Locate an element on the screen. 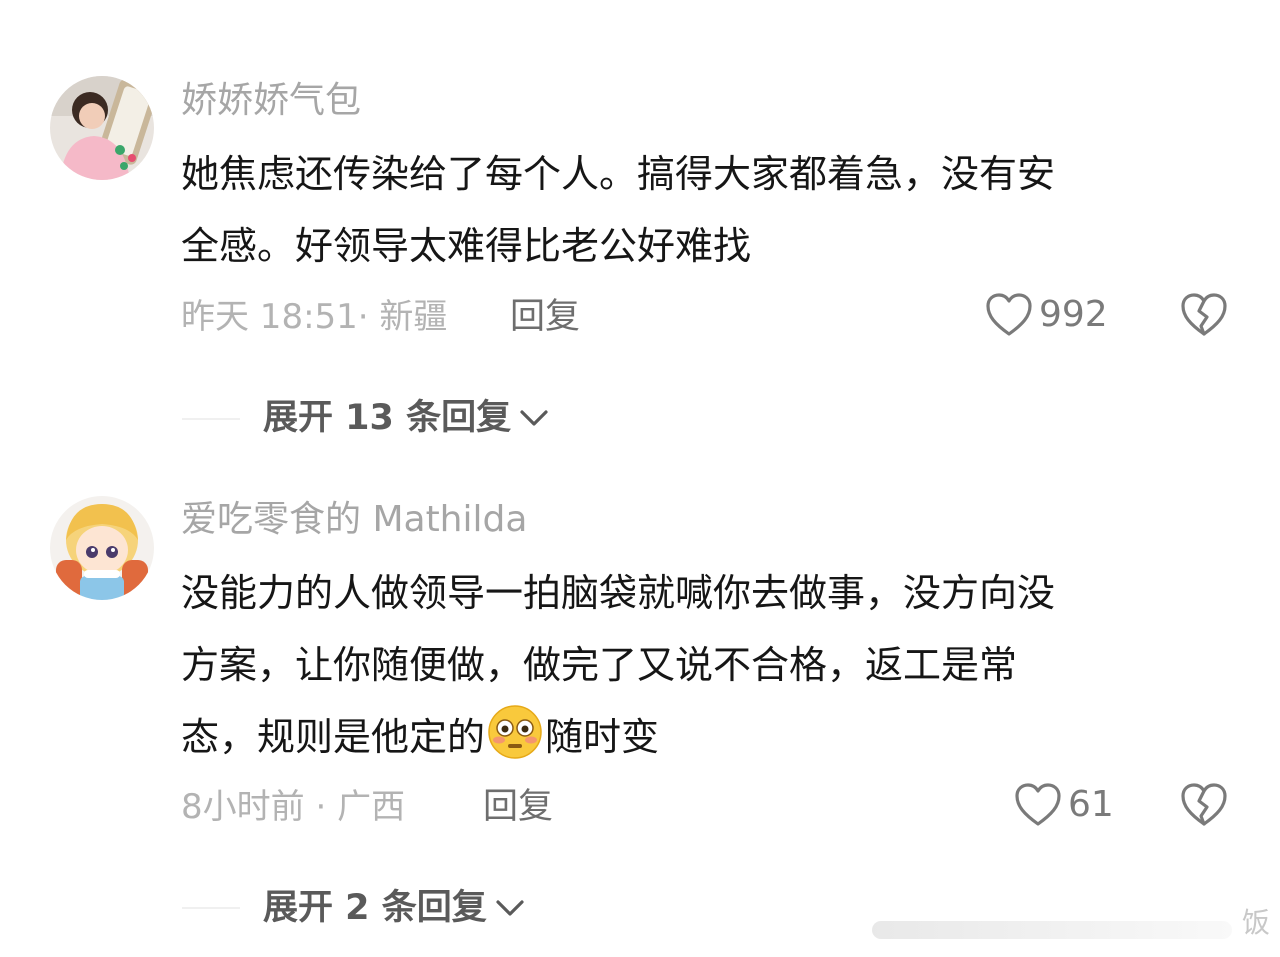 The image size is (1280, 957). watermark-bar is located at coordinates (1052, 930).